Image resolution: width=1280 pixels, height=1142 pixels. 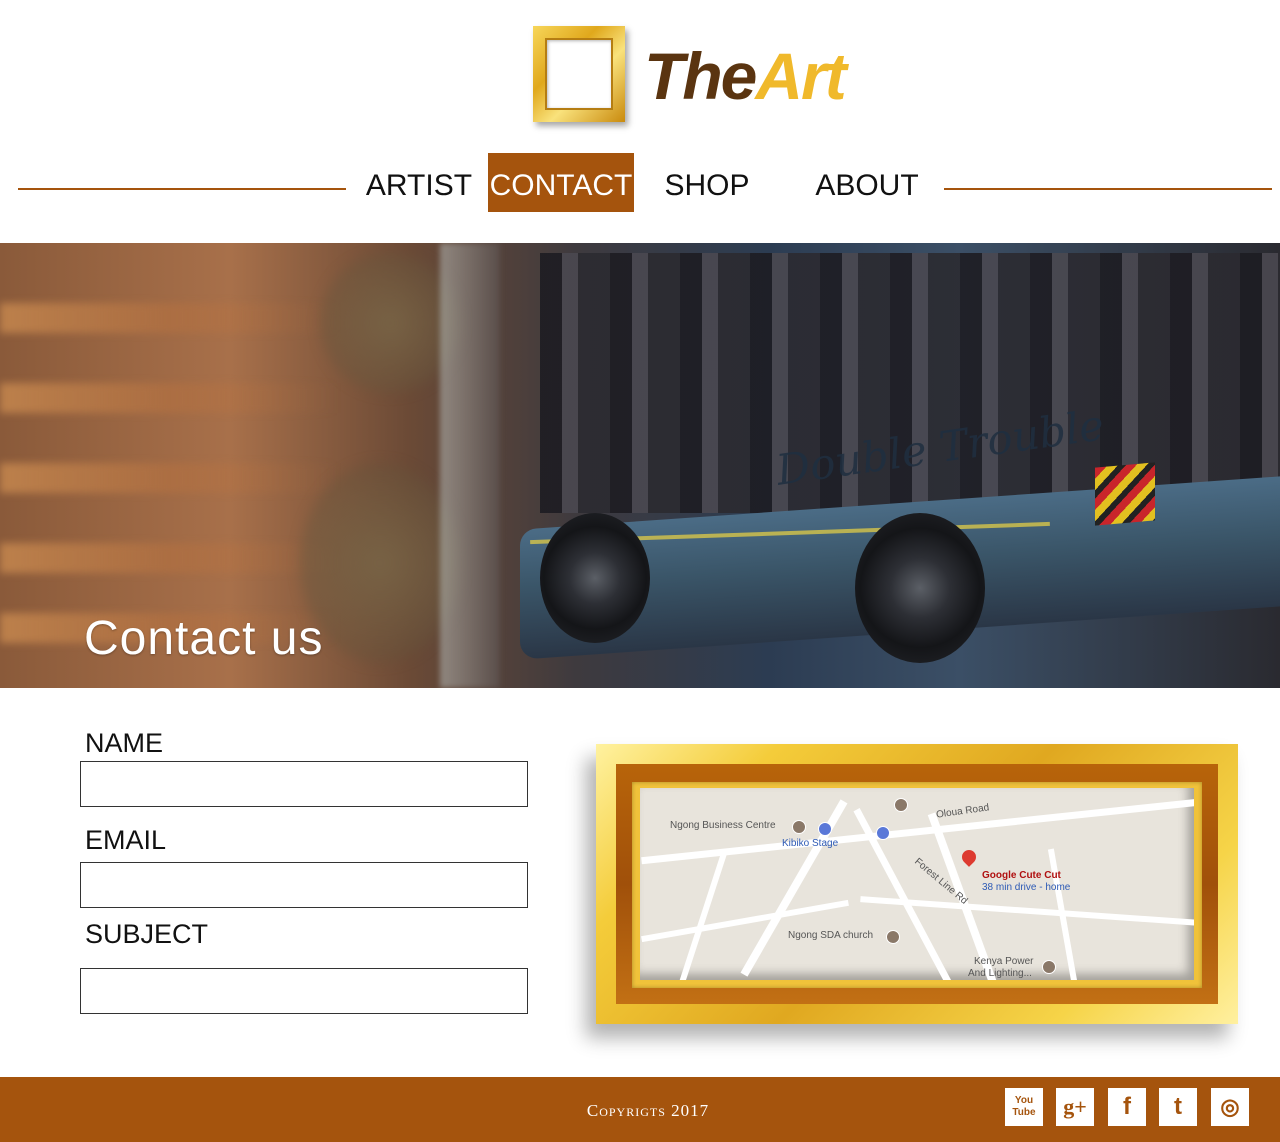 What do you see at coordinates (1075, 1107) in the screenshot?
I see `google-plus-icon: g+` at bounding box center [1075, 1107].